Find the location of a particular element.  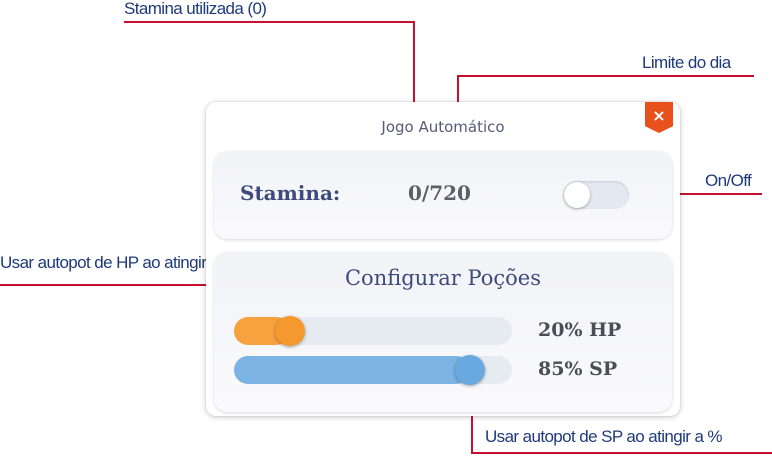

callout-stamina-used: Stamina utilizada (0) is located at coordinates (195, 9).